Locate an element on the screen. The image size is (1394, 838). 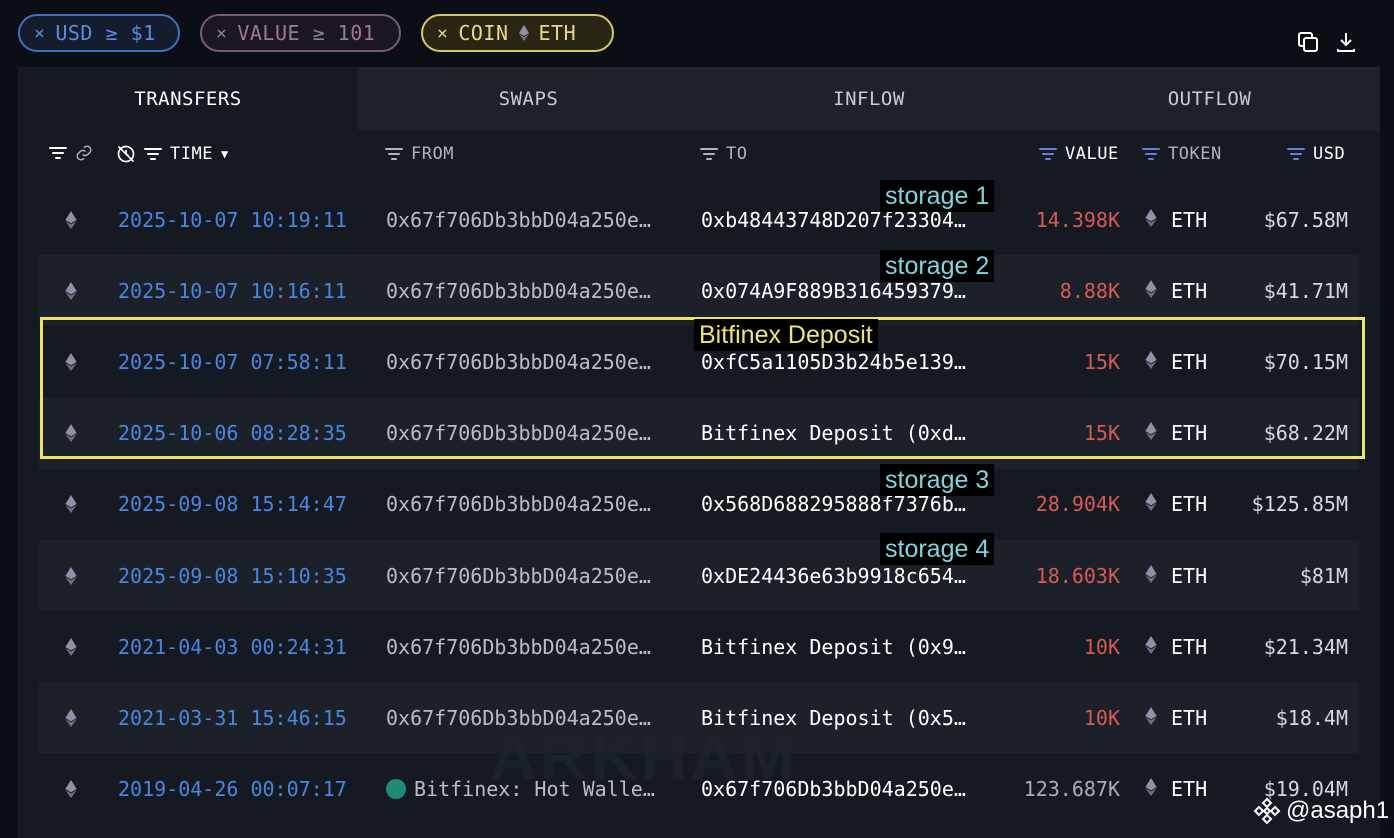
filter-chip-usd-label: USD ≥ $1 is located at coordinates (105, 33).